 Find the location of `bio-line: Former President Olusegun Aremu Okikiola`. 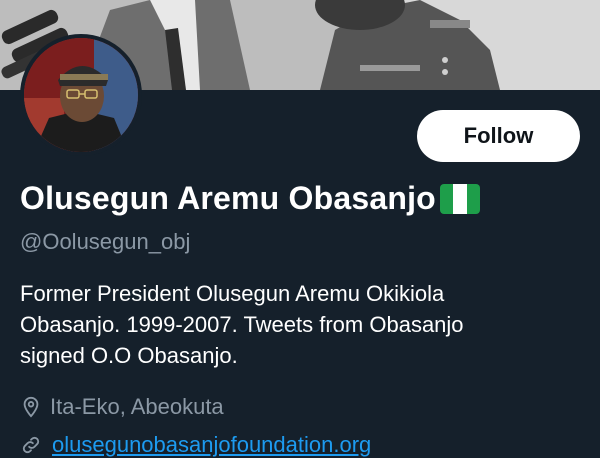

bio-line: Former President Olusegun Aremu Okikiola is located at coordinates (232, 293).